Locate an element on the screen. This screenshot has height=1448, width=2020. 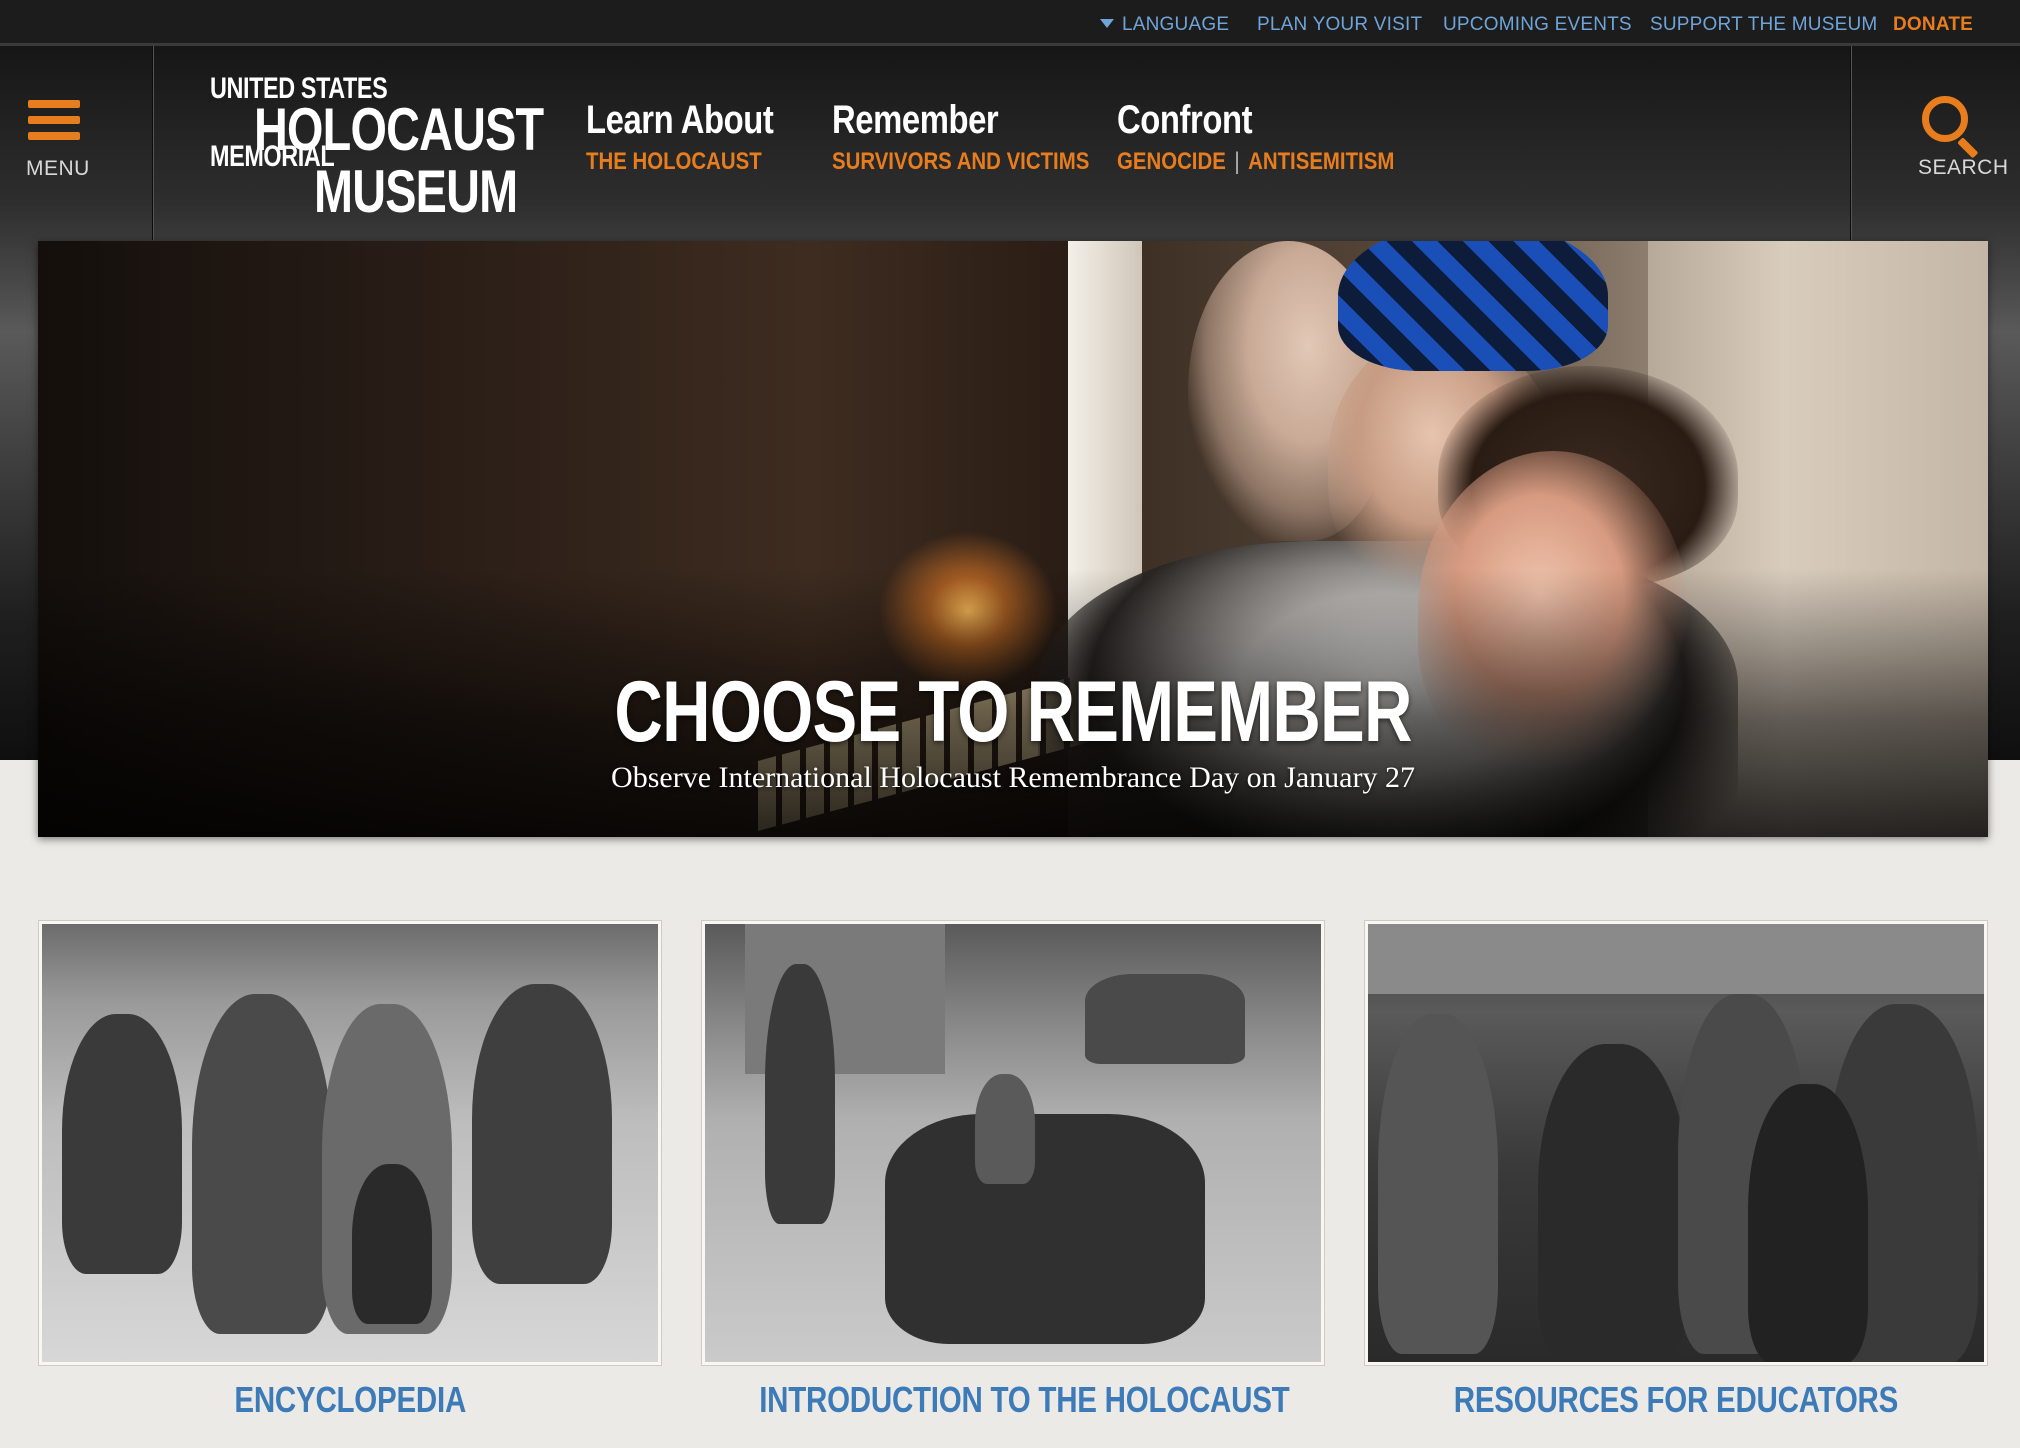
hero-title: CHOOSE TO REMEMBER is located at coordinates (1013, 712).